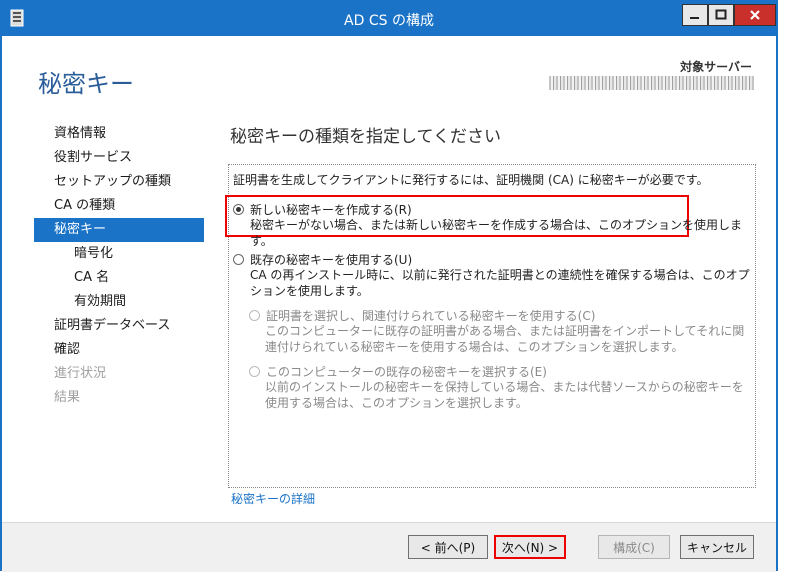  Describe the element at coordinates (119, 350) in the screenshot. I see `nav-item-confirmation: 確認` at that location.